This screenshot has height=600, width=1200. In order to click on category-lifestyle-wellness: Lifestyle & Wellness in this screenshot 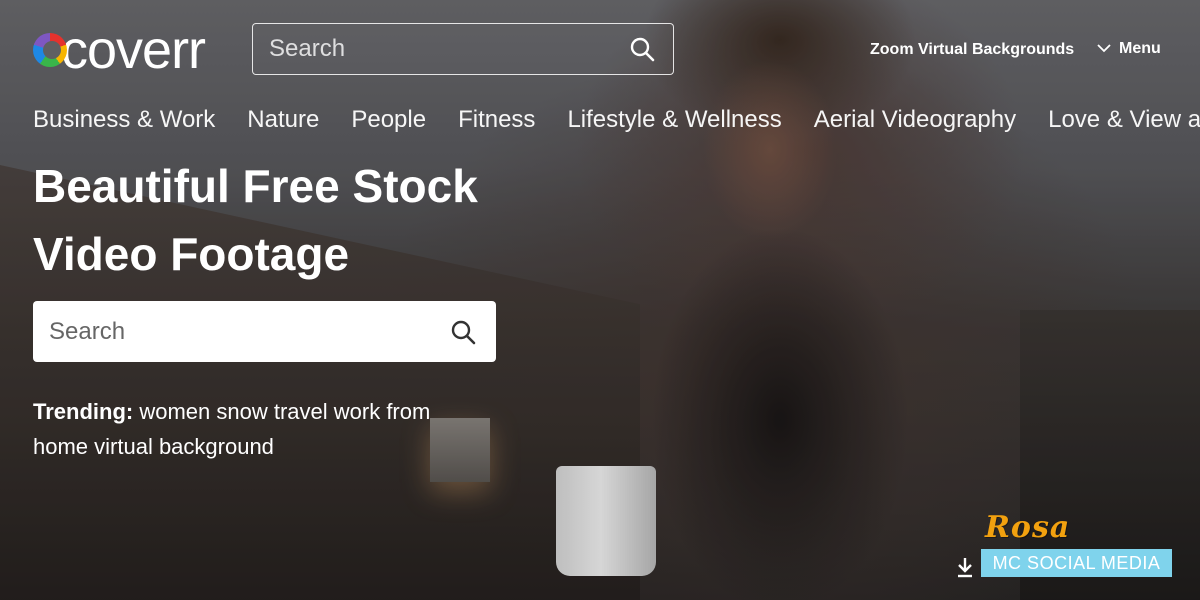, I will do `click(674, 120)`.